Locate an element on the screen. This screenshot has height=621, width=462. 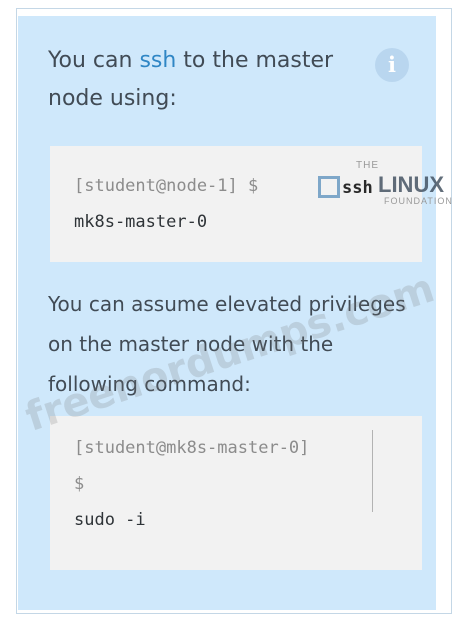
intro-prefix: You can is located at coordinates (94, 60).